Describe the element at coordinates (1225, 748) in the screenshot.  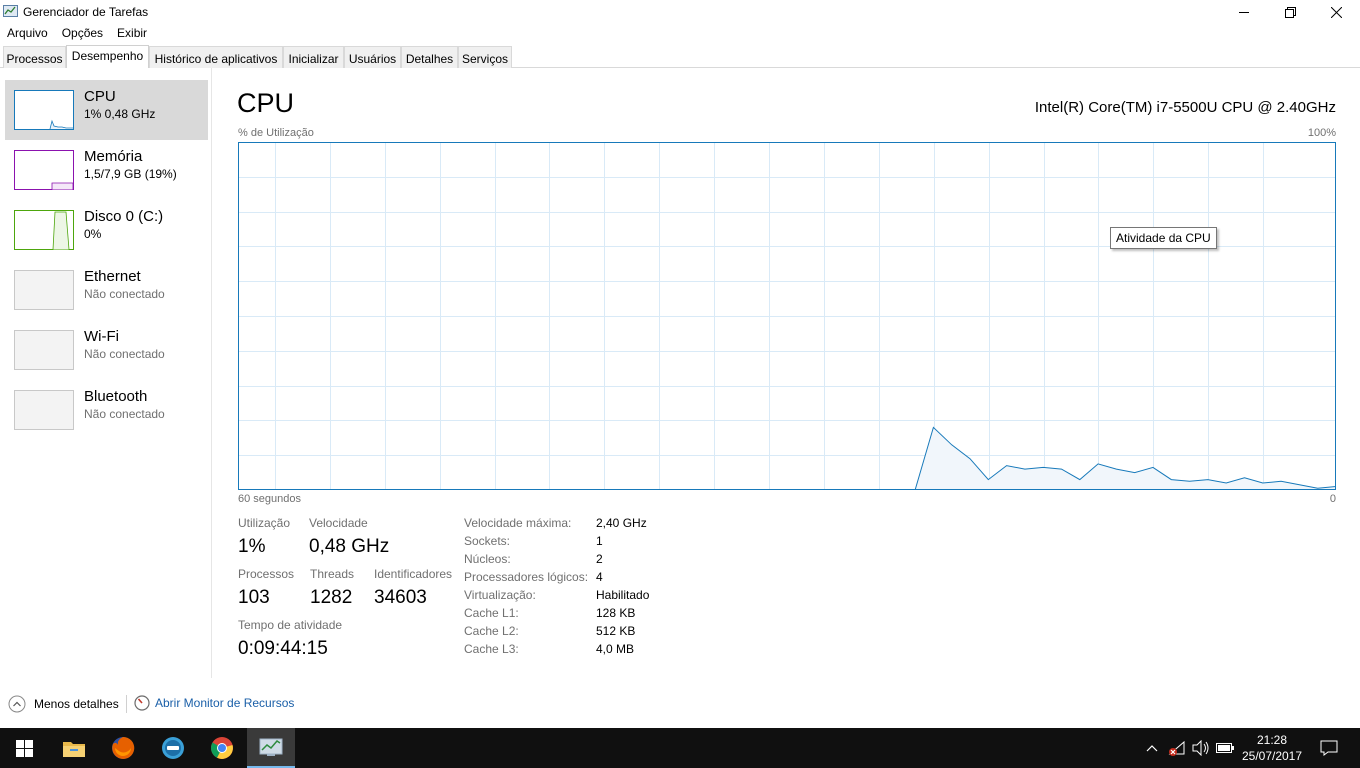
I see `battery-button` at that location.